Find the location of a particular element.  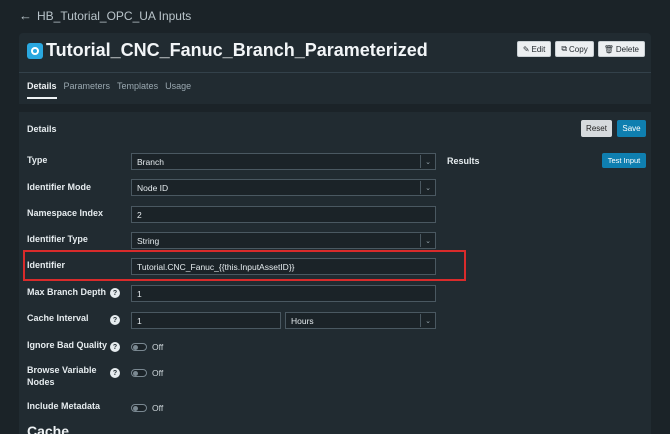

ignore-bad-quality-label: Ignore Bad Quality is located at coordinates (67, 345).